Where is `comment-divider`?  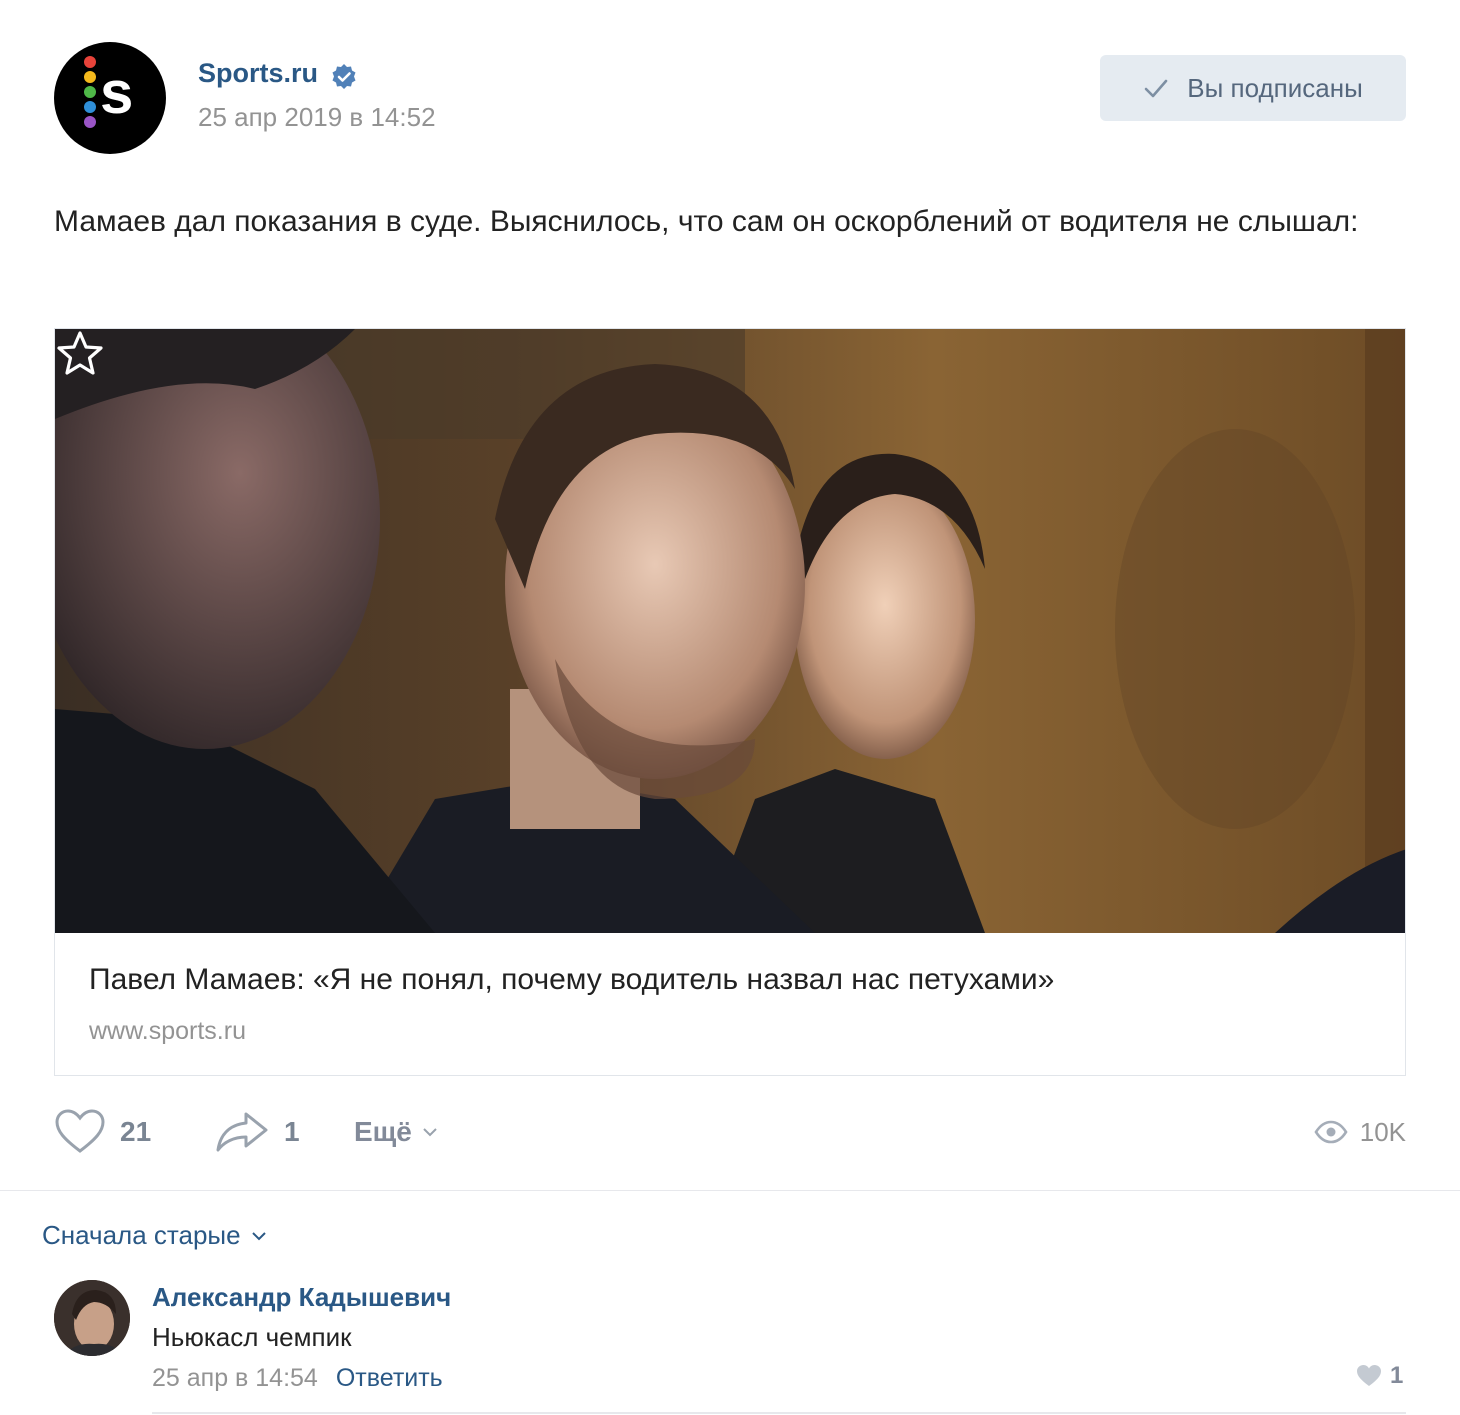
comment-divider is located at coordinates (779, 1413).